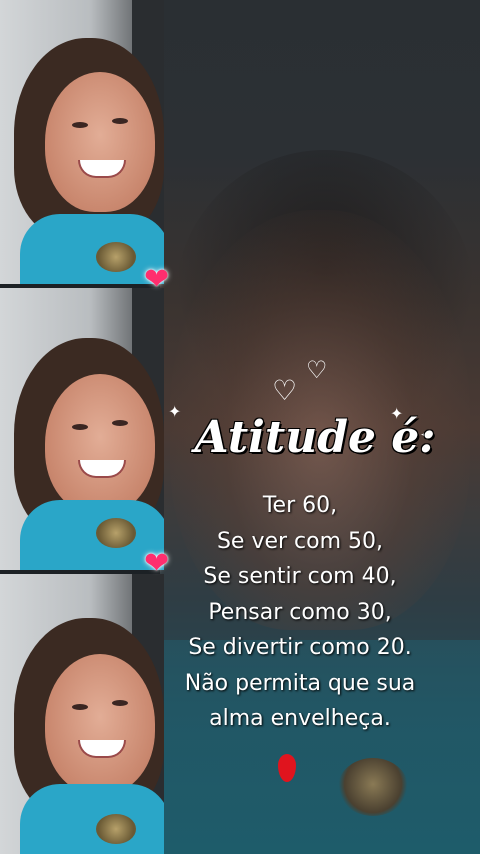 The height and width of the screenshot is (854, 480). Describe the element at coordinates (300, 541) in the screenshot. I see `quote-line: Se ver com 50,` at that location.